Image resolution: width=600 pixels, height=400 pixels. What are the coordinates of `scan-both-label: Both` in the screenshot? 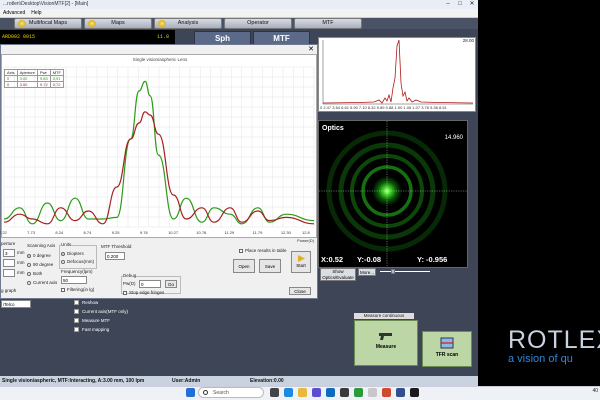 It's located at (38, 273).